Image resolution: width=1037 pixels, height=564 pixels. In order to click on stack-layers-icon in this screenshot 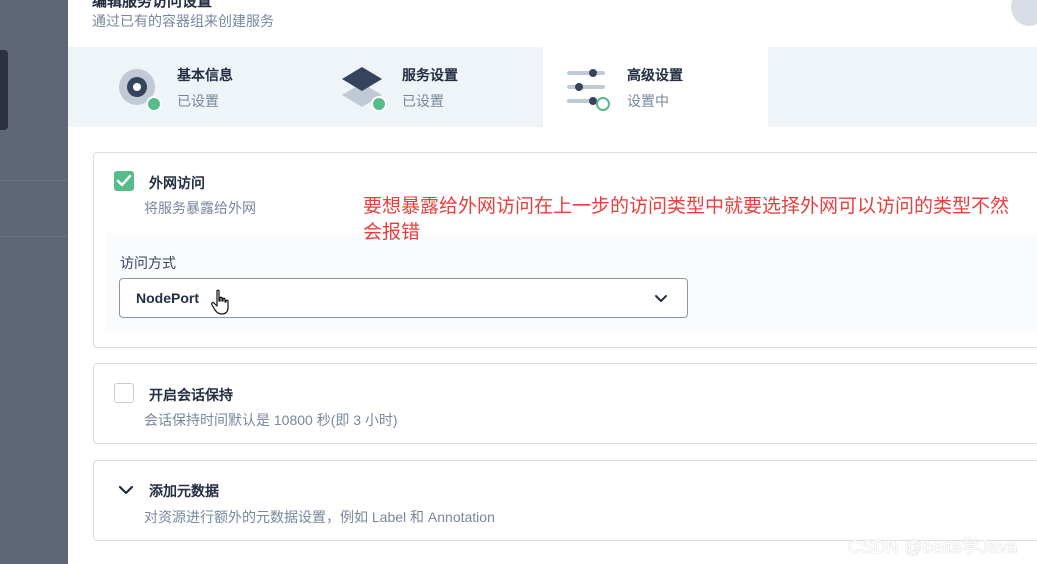, I will do `click(364, 89)`.